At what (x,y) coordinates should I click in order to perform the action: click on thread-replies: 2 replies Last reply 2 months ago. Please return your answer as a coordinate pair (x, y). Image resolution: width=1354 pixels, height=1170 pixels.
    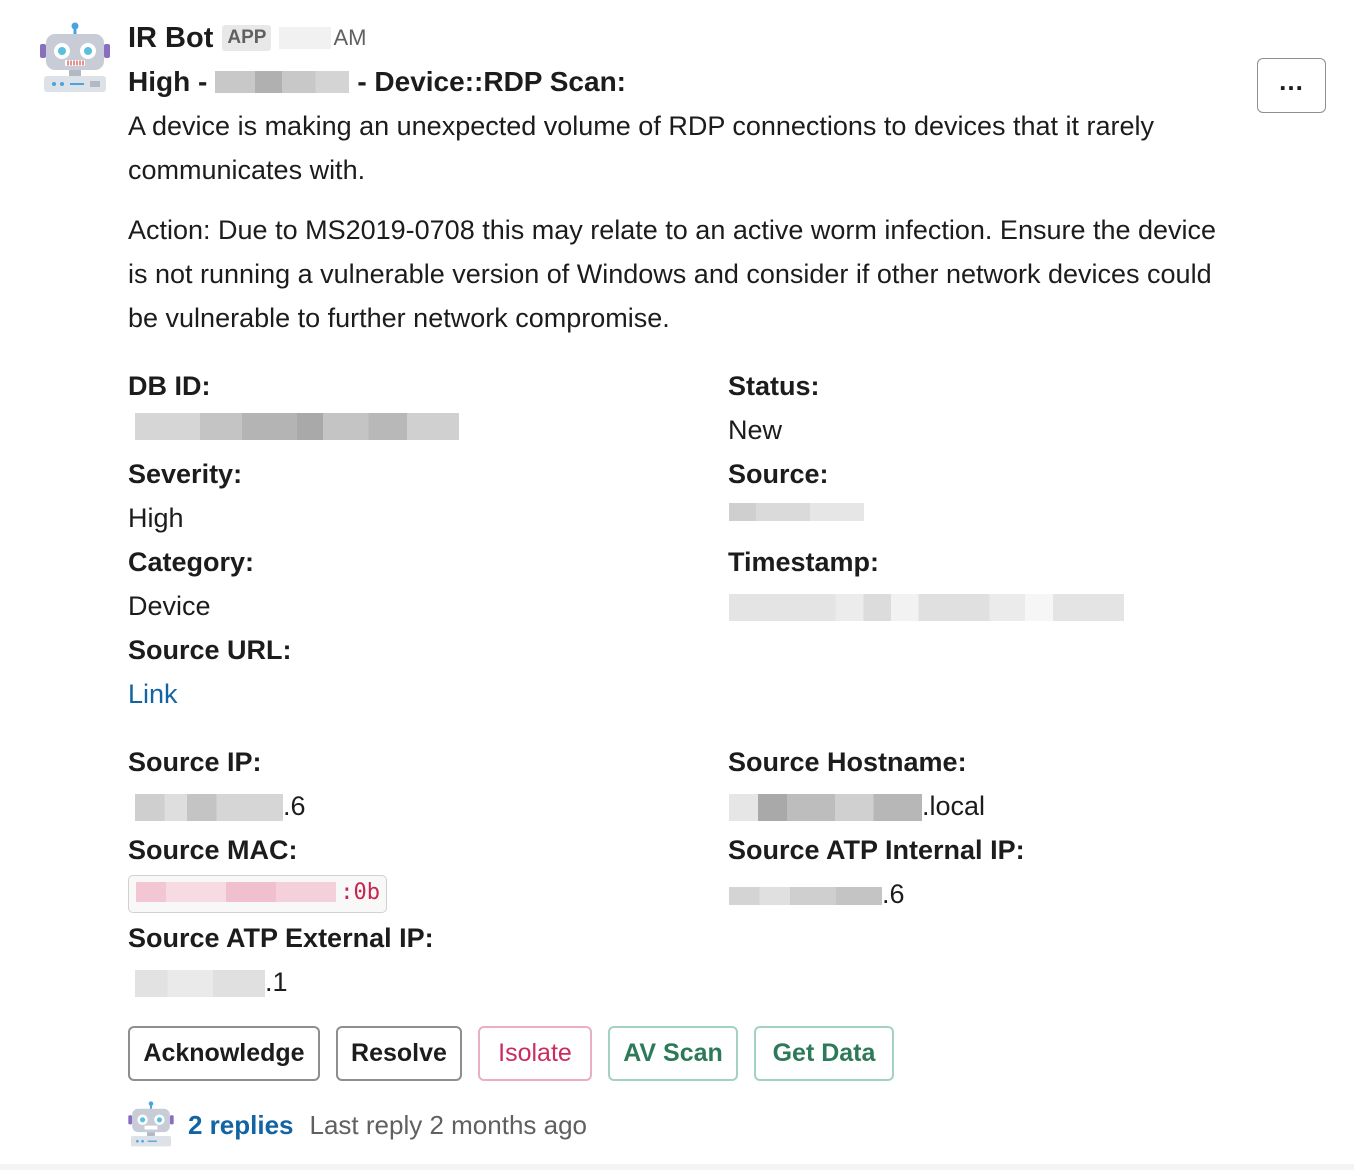
    Looking at the image, I should click on (357, 1125).